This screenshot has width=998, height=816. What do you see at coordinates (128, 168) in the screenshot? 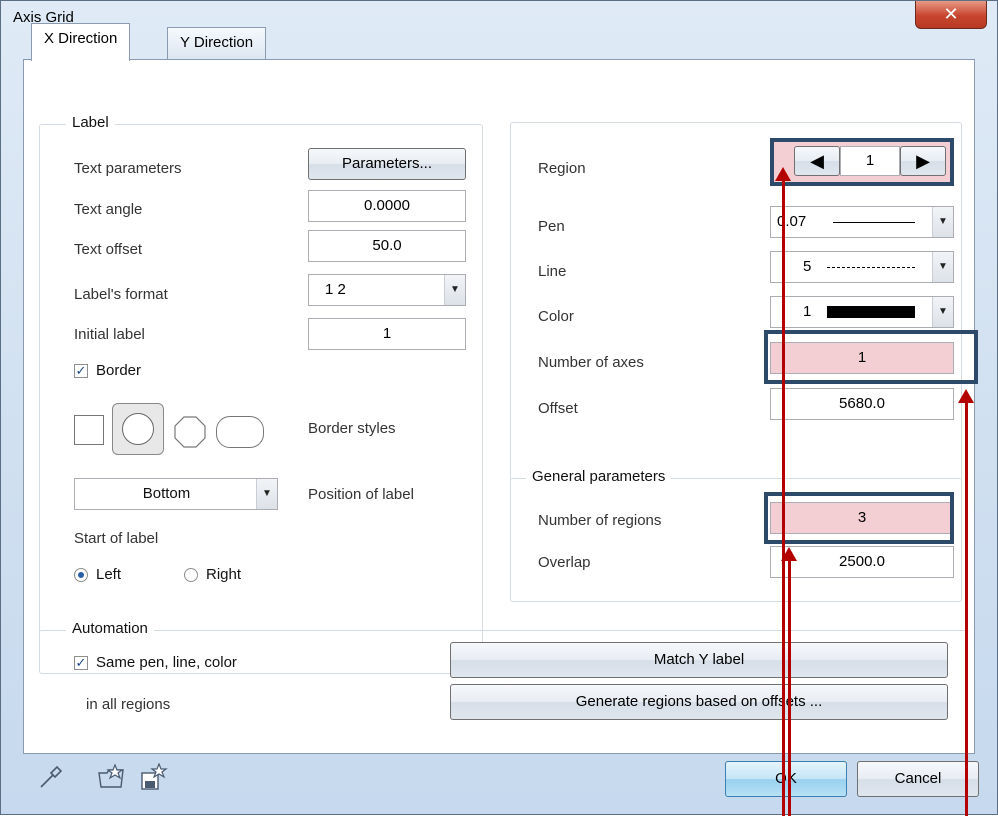
I see `text-parameters-label: Text parameters` at bounding box center [128, 168].